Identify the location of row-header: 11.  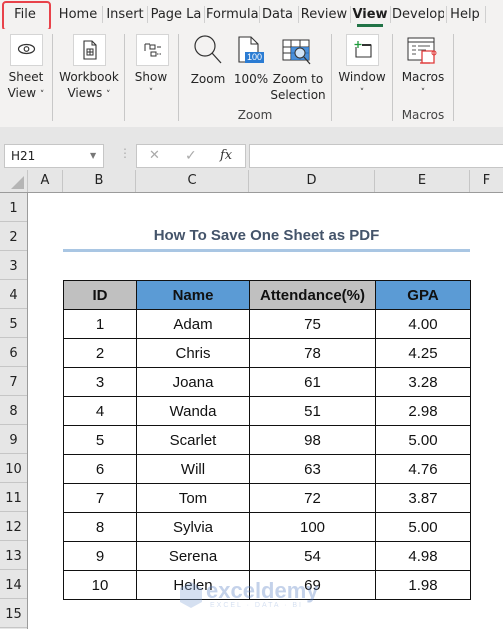
(13, 497).